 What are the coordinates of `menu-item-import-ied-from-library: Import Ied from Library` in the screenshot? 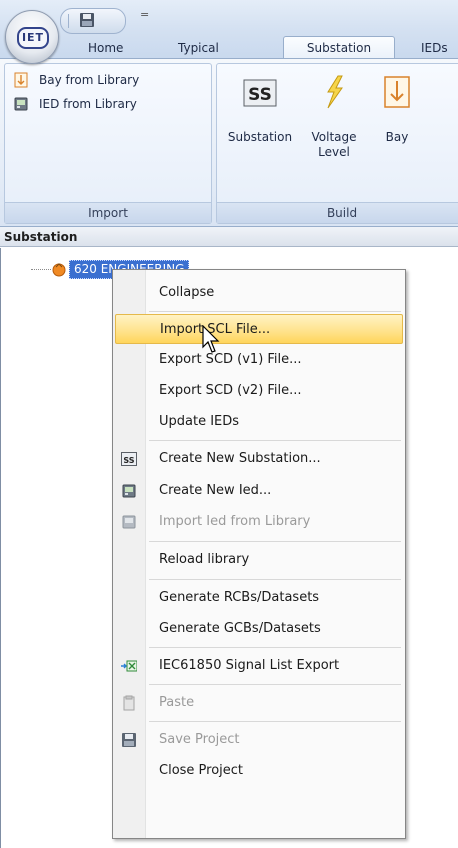 It's located at (259, 522).